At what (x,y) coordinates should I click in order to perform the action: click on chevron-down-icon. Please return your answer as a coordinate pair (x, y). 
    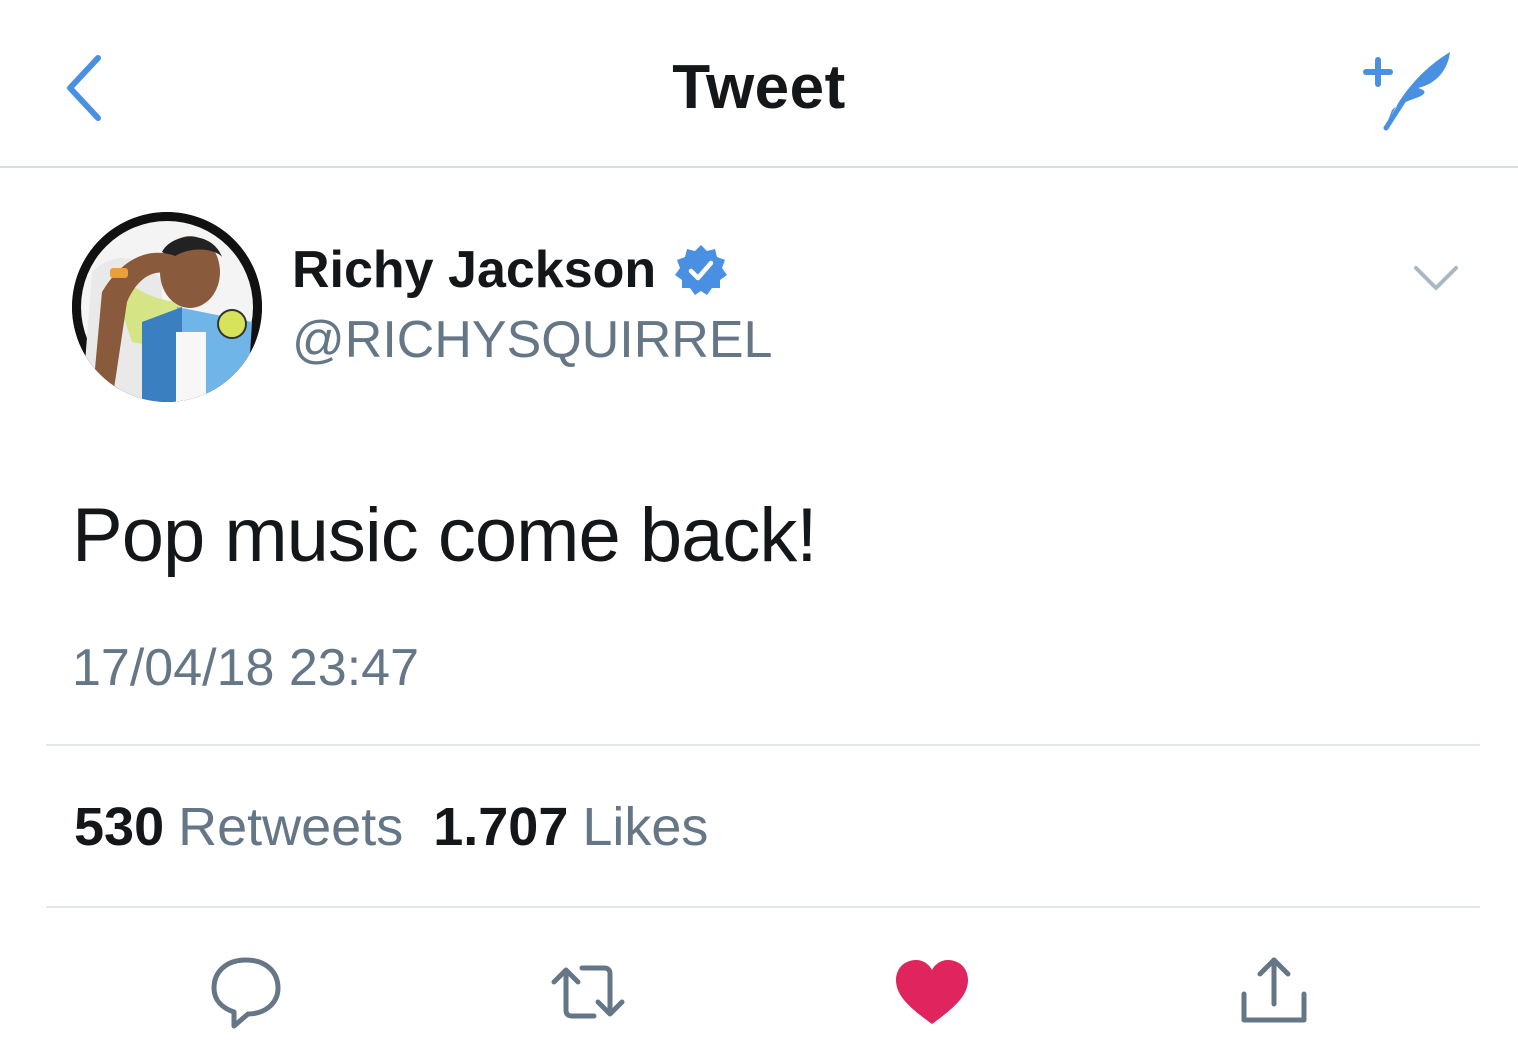
    Looking at the image, I should click on (1436, 278).